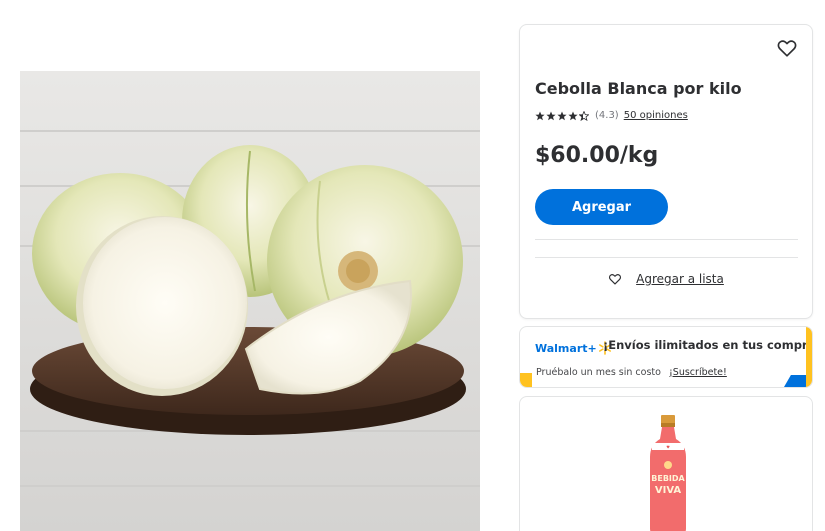  Describe the element at coordinates (601, 207) in the screenshot. I see `add-to-cart-button: Agregar` at that location.